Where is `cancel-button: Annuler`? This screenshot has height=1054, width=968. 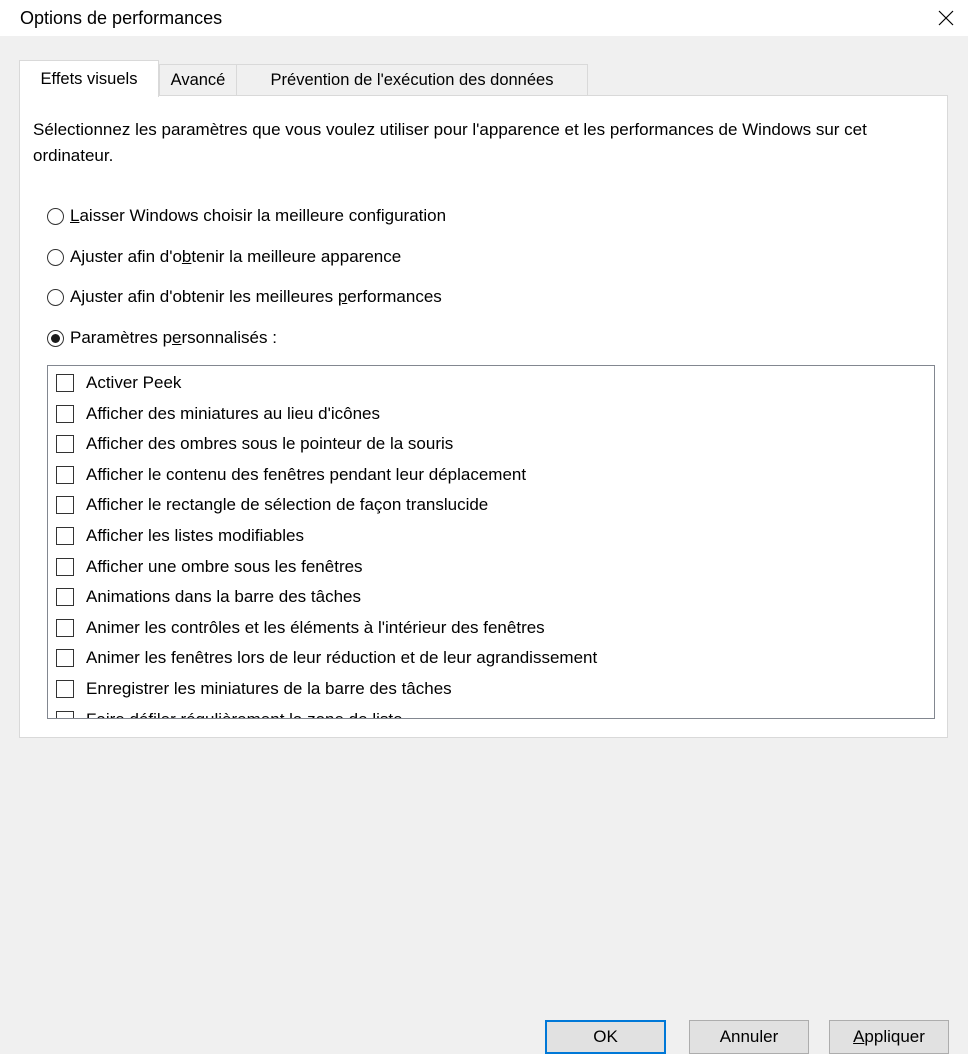
cancel-button: Annuler is located at coordinates (749, 1037).